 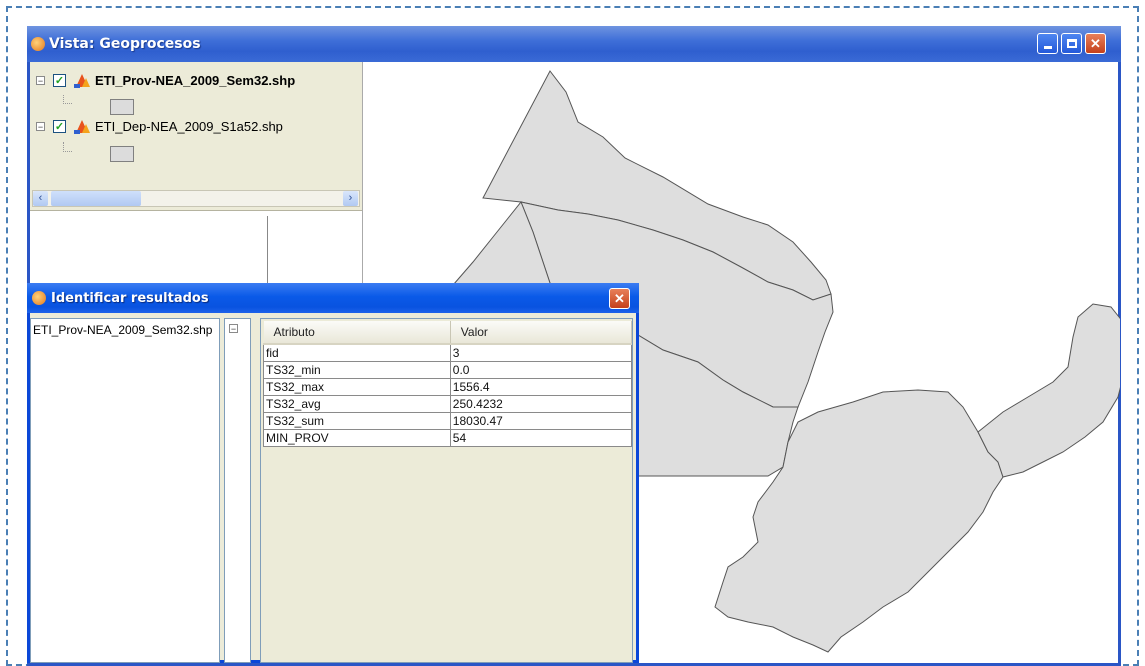 I want to click on value-cell: 250.4232, so click(x=541, y=404).